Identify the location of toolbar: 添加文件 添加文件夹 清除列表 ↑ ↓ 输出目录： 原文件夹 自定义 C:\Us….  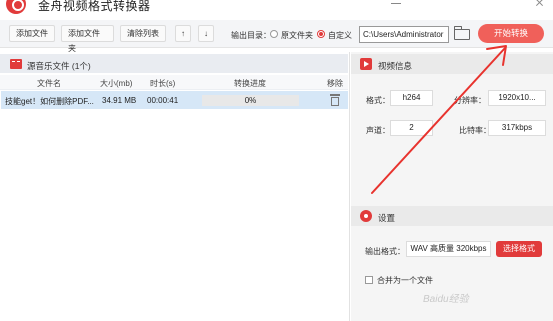
(276, 36).